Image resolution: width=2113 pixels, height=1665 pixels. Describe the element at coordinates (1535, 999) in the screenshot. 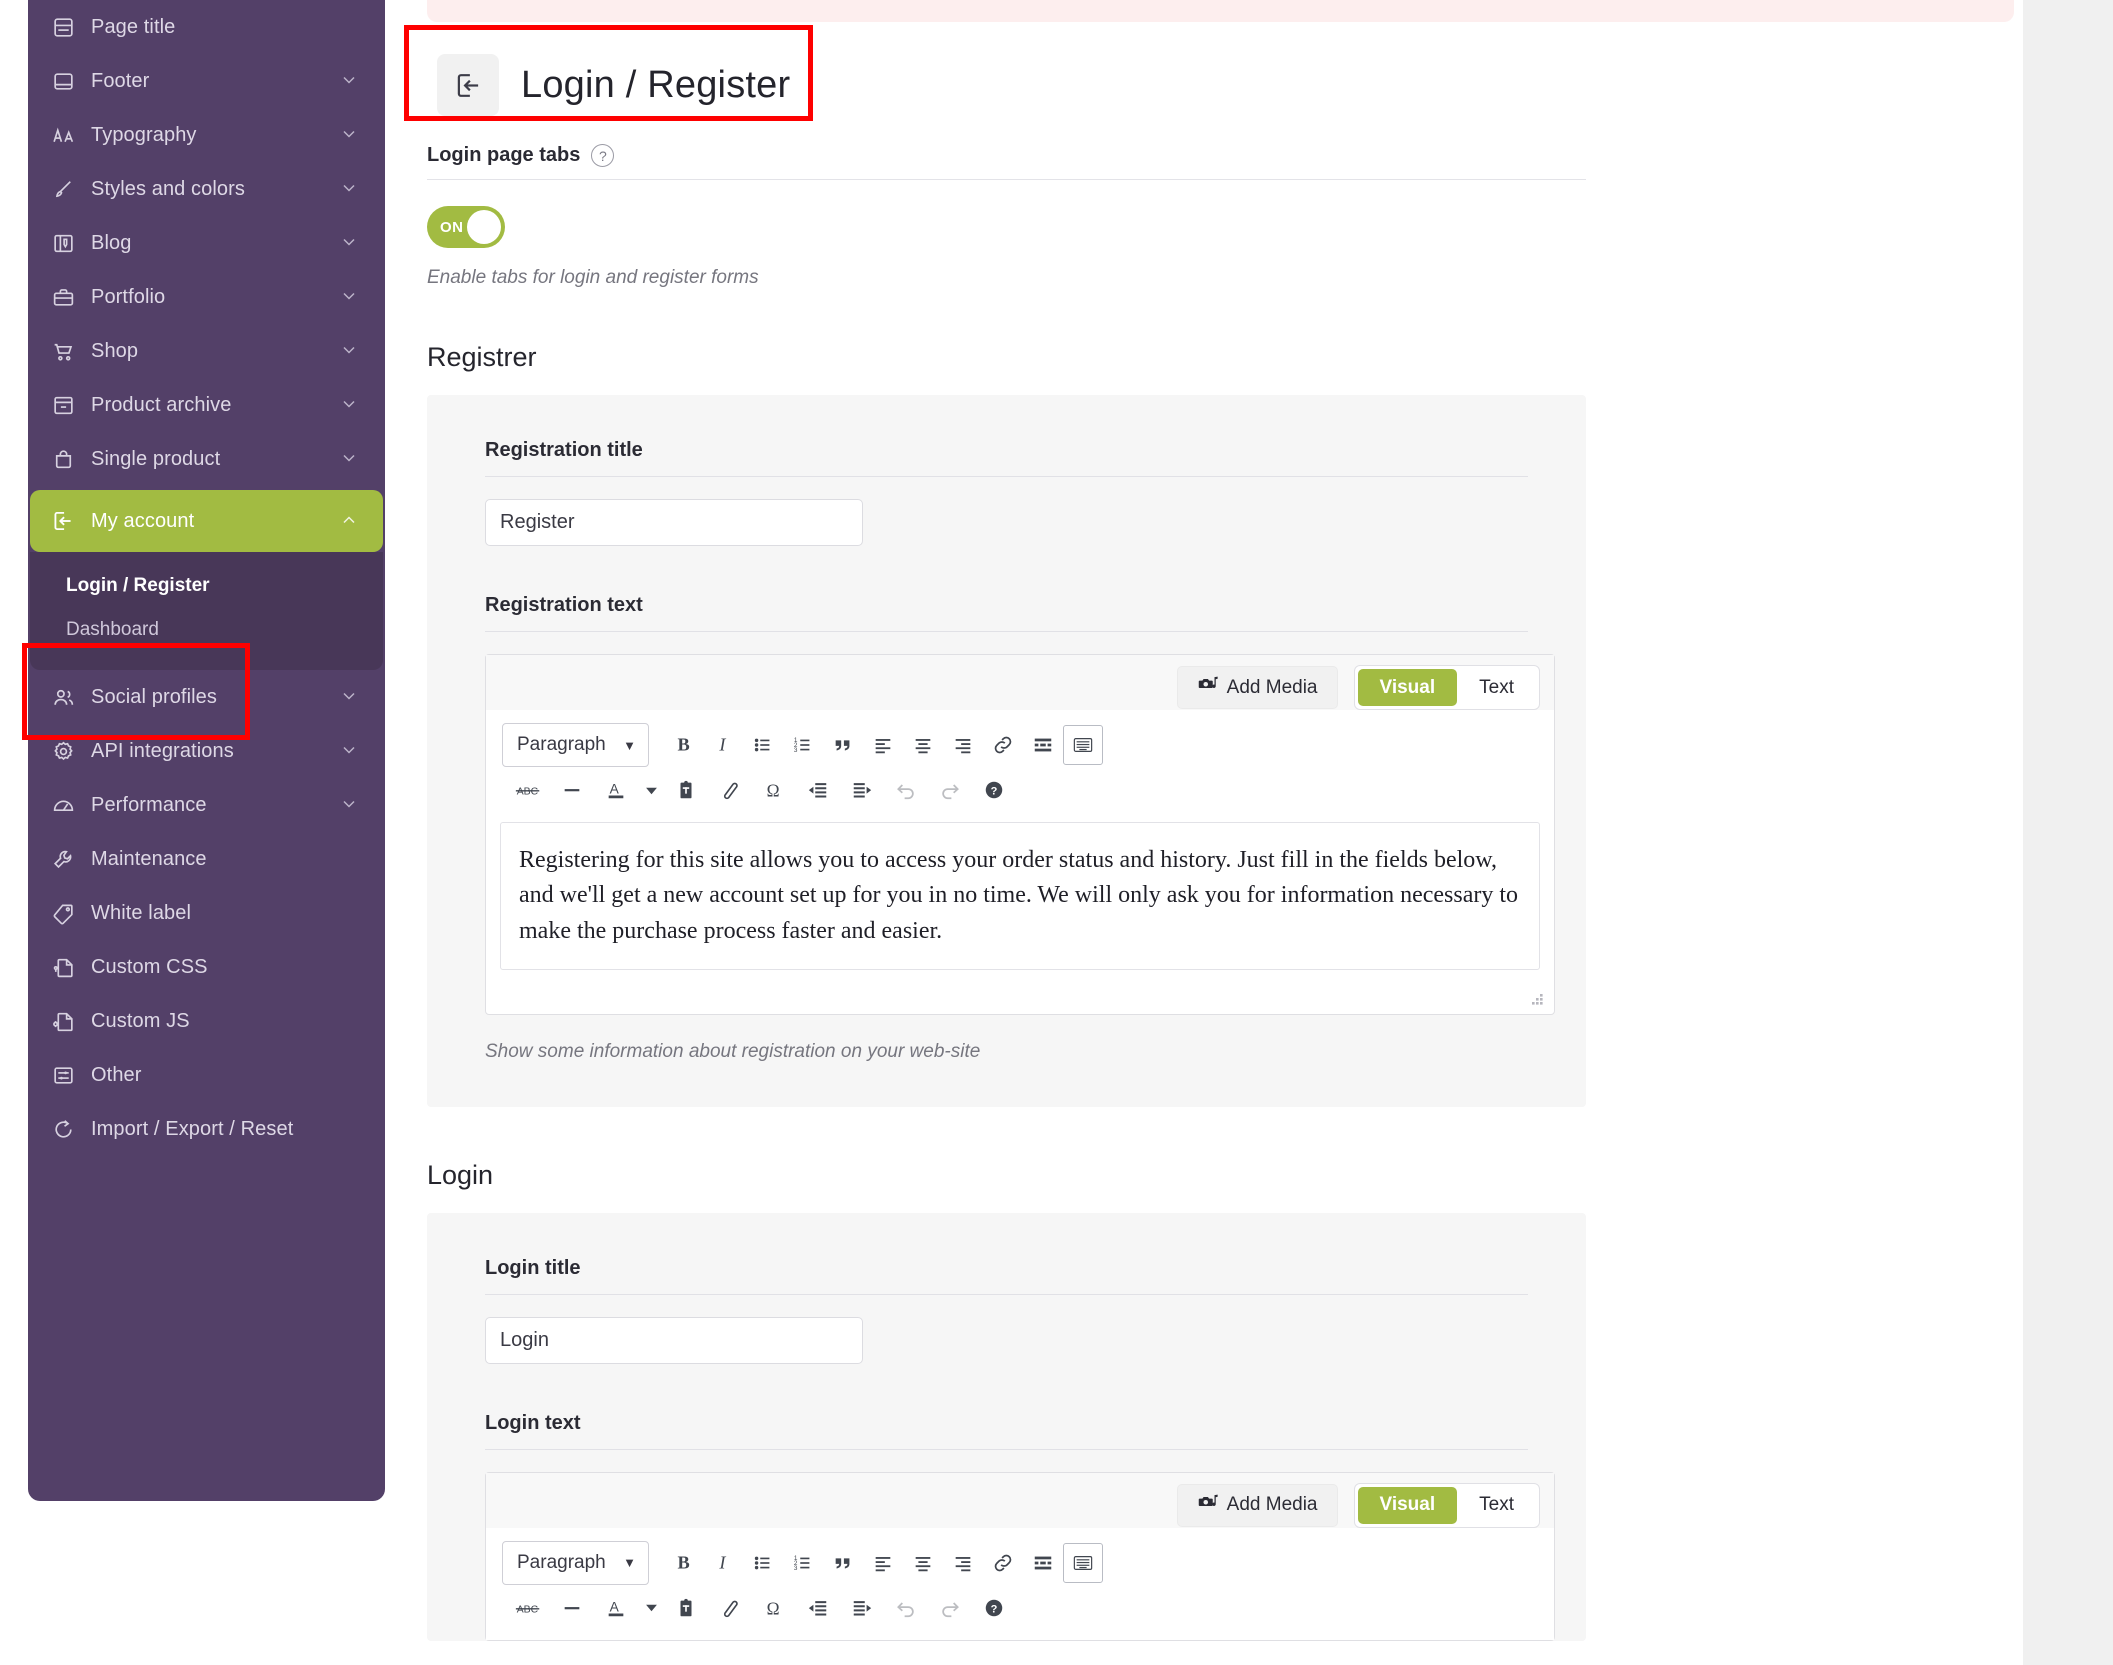

I see `resize-handle` at that location.